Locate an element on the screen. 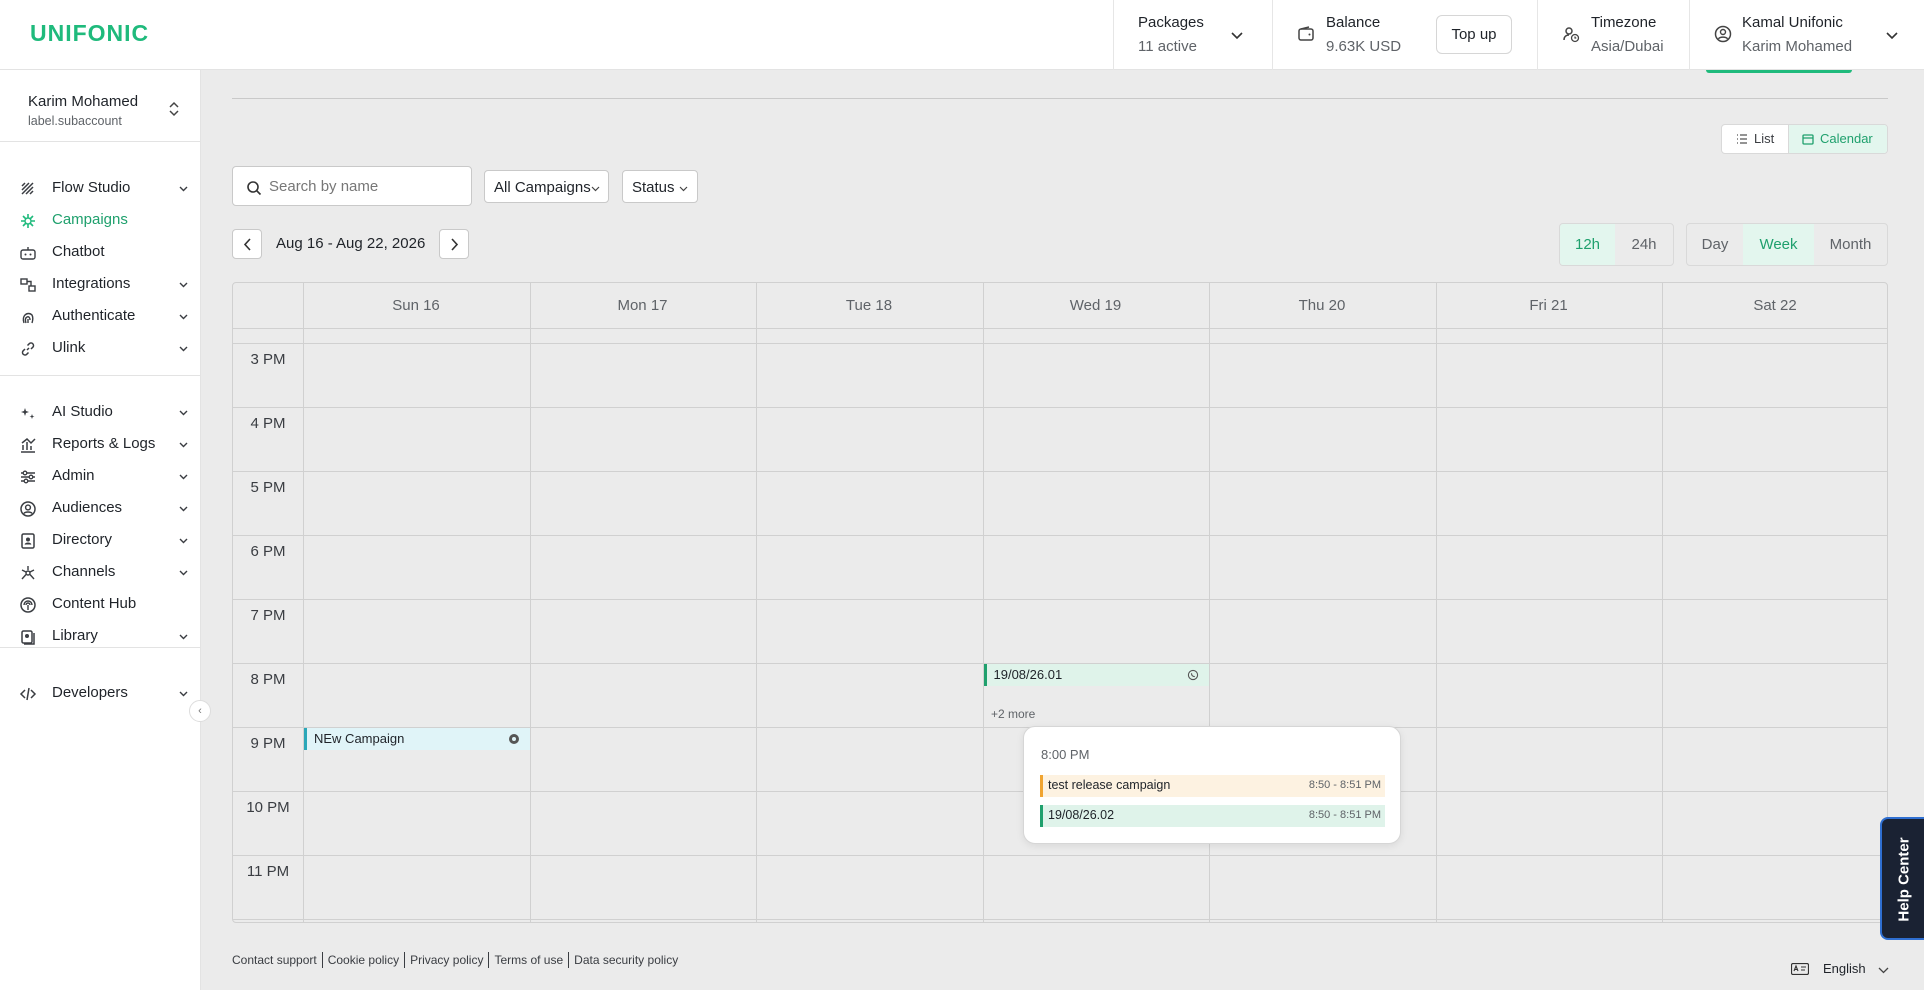 The image size is (1924, 990). sidebar-item-channels: Channels is located at coordinates (100, 572).